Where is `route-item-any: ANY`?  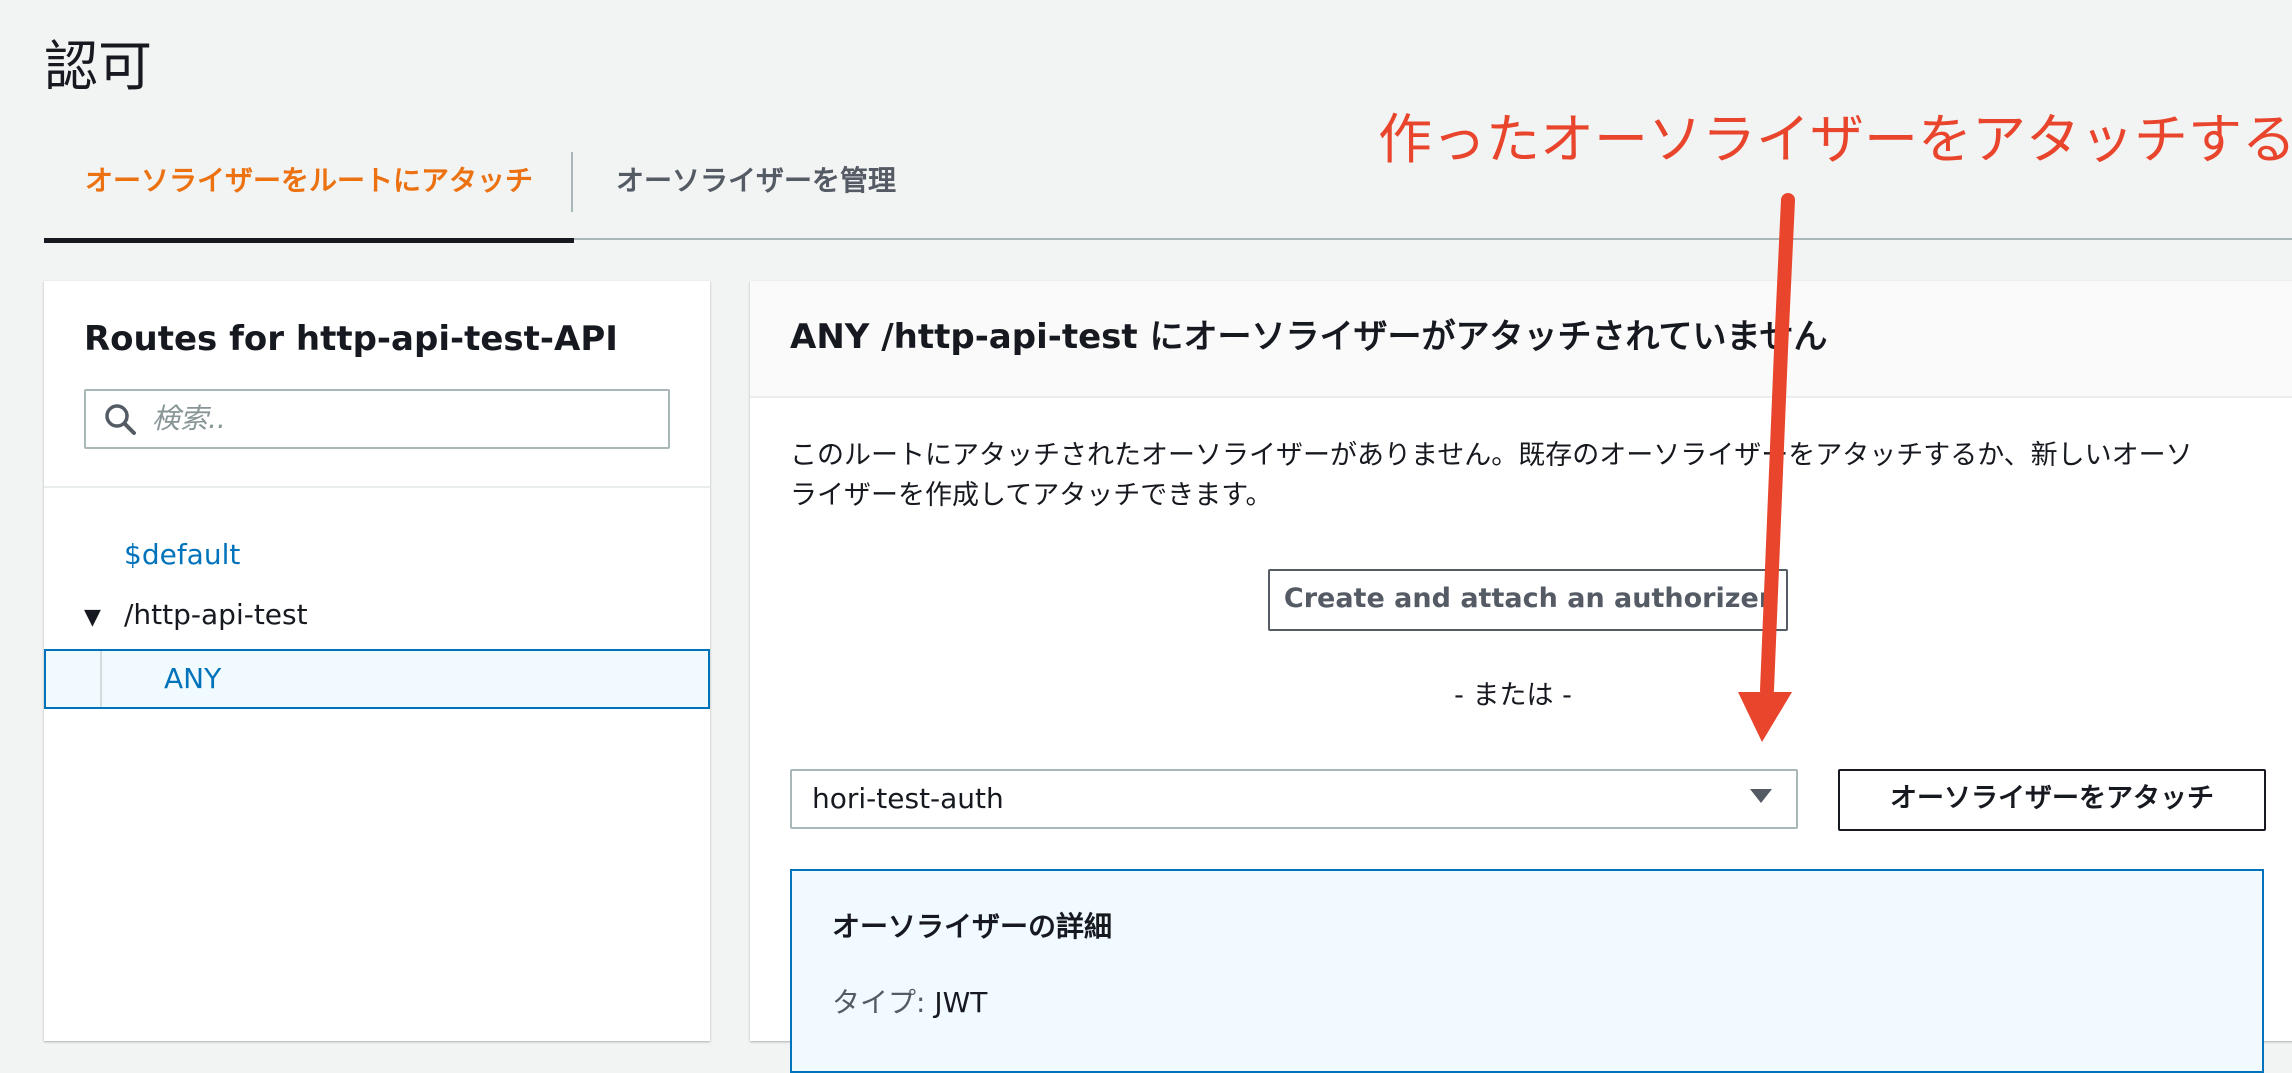 route-item-any: ANY is located at coordinates (377, 679).